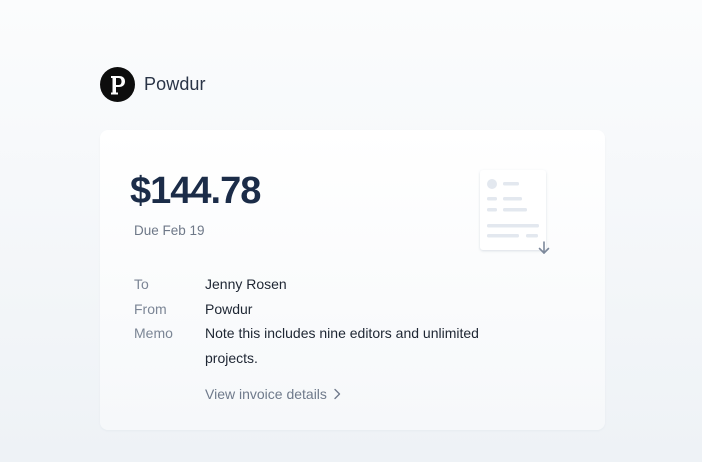  I want to click on memo-label: Memo, so click(153, 333).